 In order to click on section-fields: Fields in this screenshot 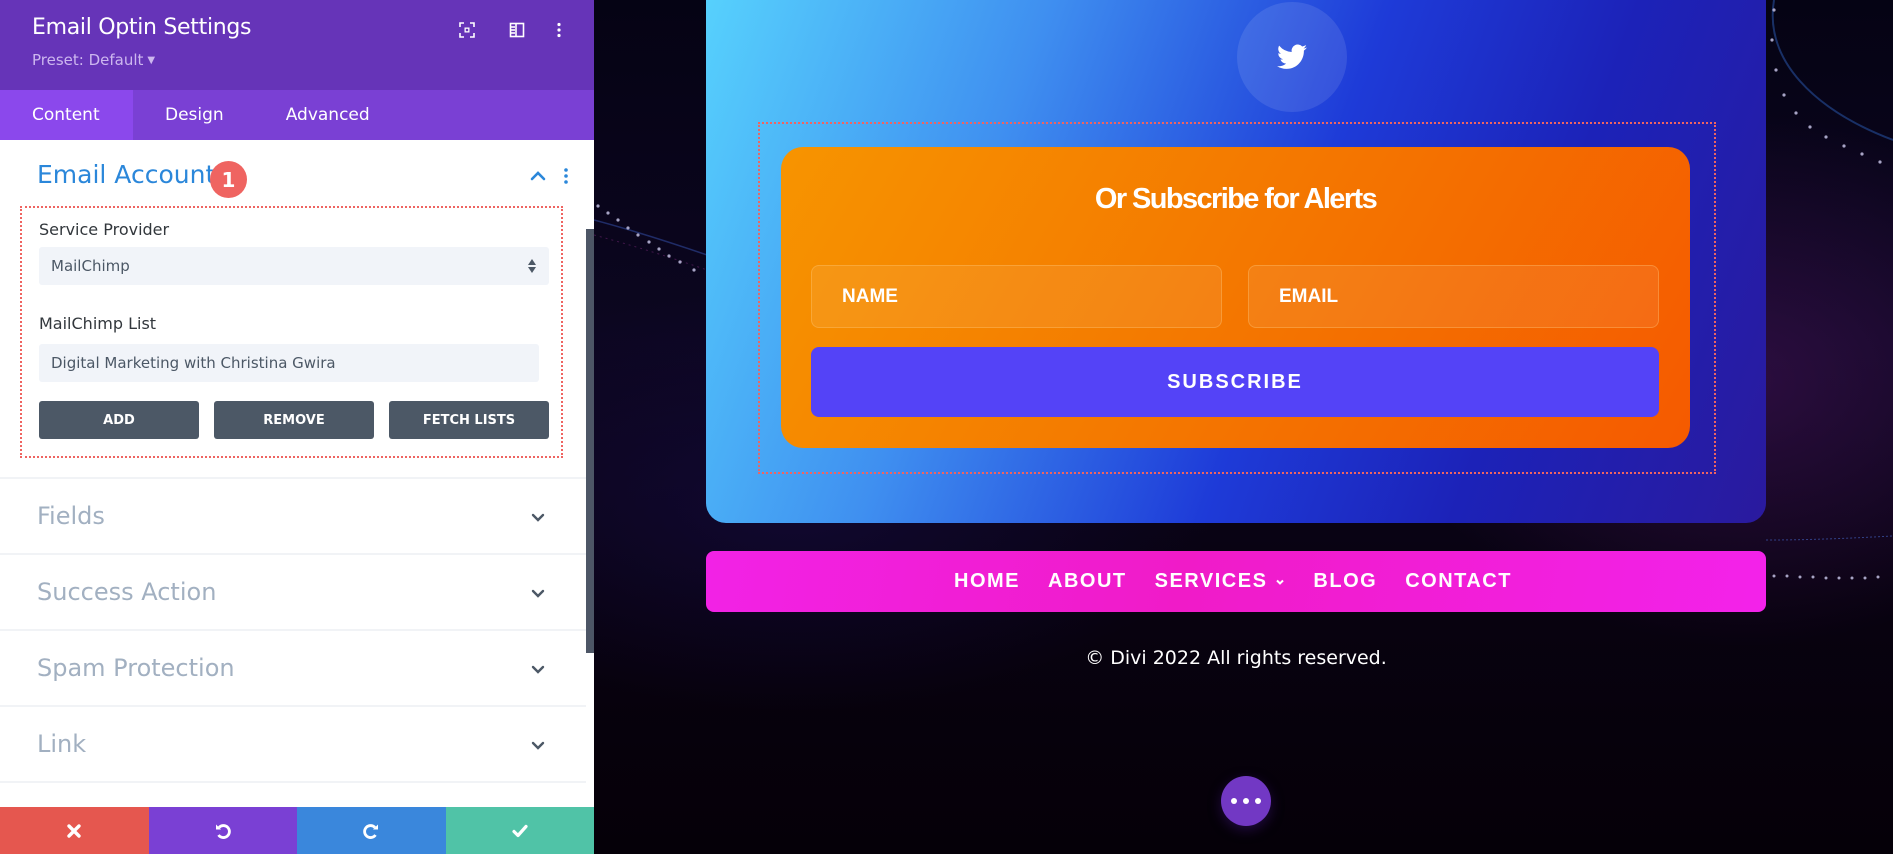, I will do `click(293, 515)`.